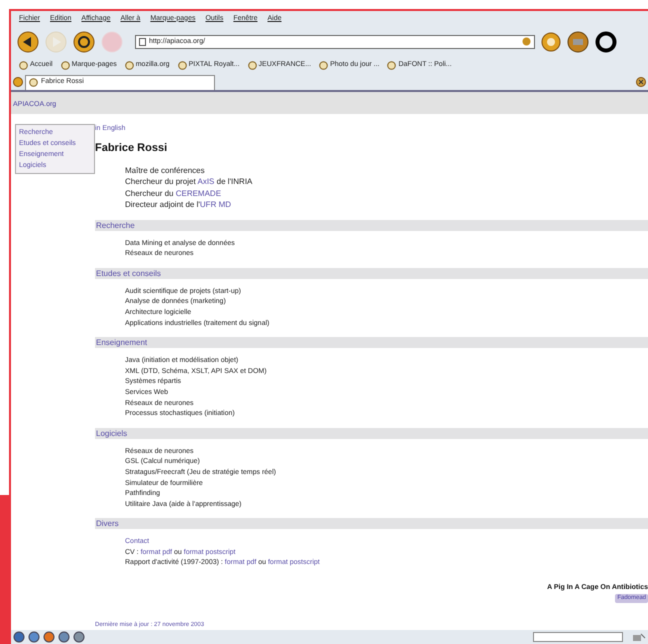  I want to click on intro-line: Maître de conférences, so click(165, 170).